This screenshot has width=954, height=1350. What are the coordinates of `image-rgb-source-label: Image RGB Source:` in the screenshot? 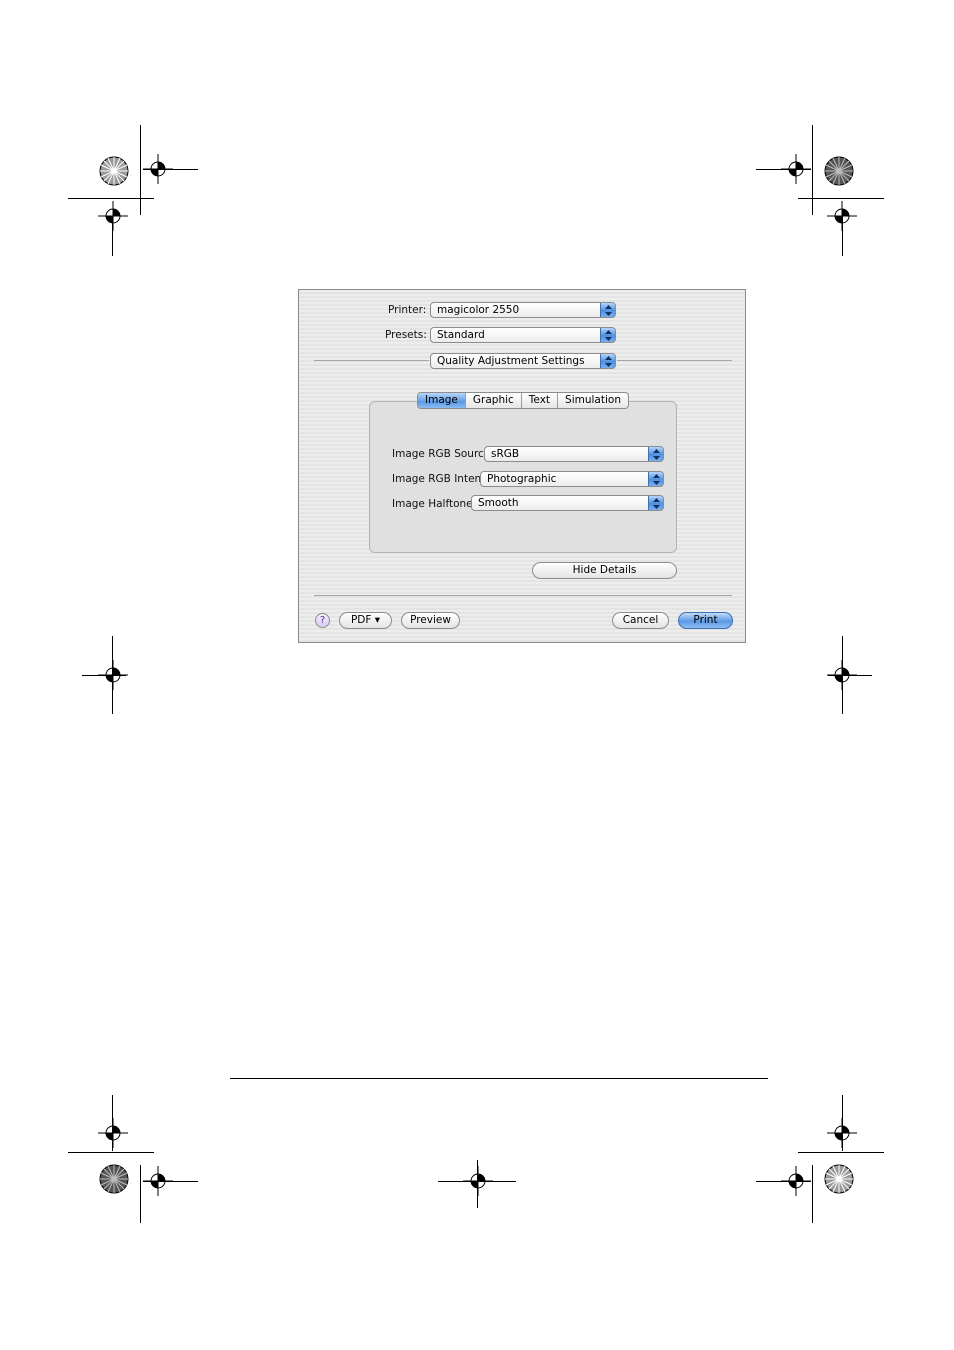 It's located at (443, 454).